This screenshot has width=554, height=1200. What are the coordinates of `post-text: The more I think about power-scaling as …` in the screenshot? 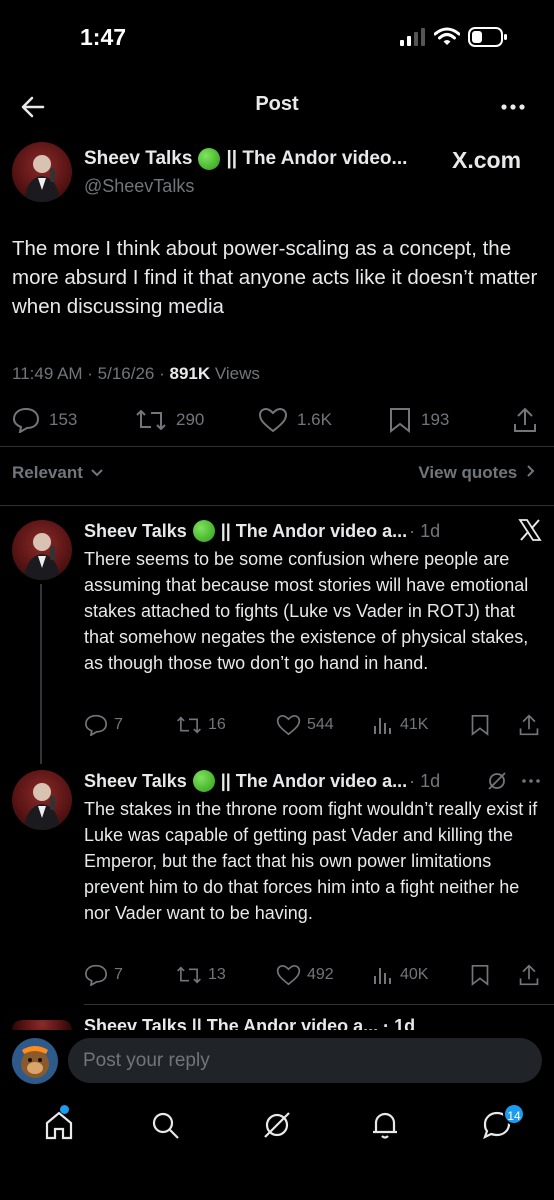 It's located at (275, 277).